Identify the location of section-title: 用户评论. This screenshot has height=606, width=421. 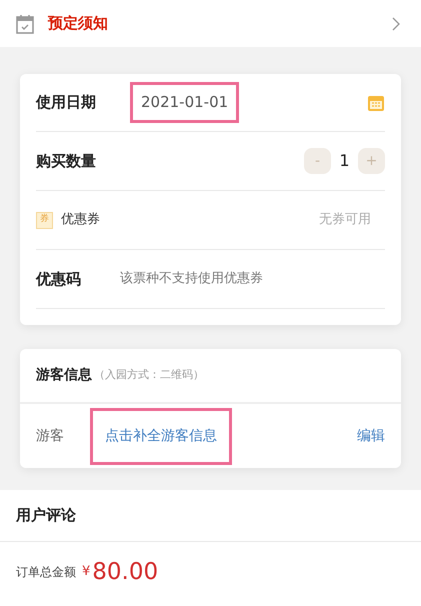
(46, 515).